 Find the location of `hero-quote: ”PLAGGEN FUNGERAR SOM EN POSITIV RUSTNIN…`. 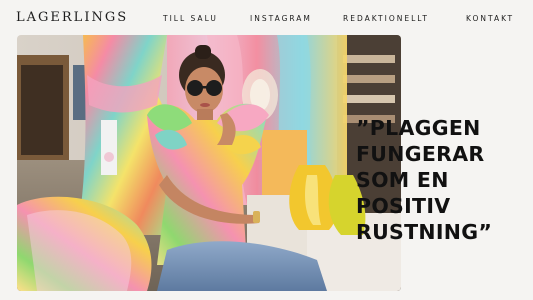

hero-quote: ”PLAGGEN FUNGERAR SOM EN POSITIV RUSTNIN… is located at coordinates (424, 180).